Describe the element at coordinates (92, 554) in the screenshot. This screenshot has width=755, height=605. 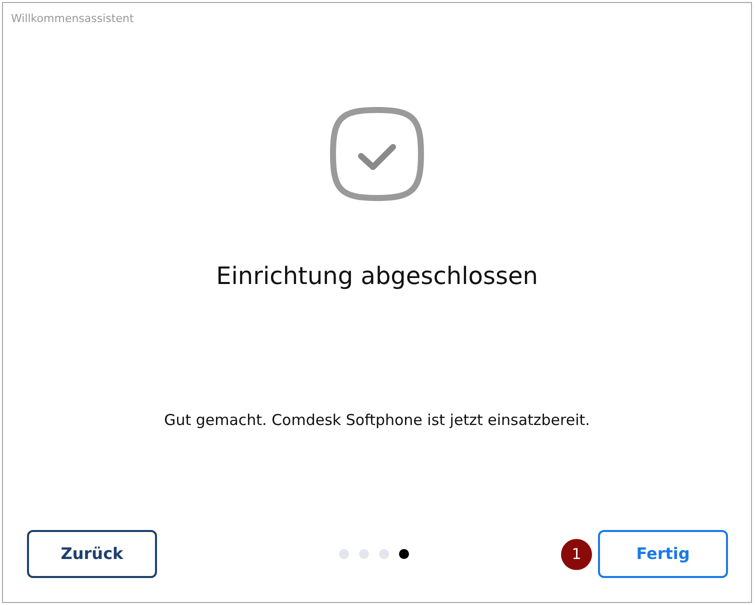
I see `back-button: Zurück` at that location.